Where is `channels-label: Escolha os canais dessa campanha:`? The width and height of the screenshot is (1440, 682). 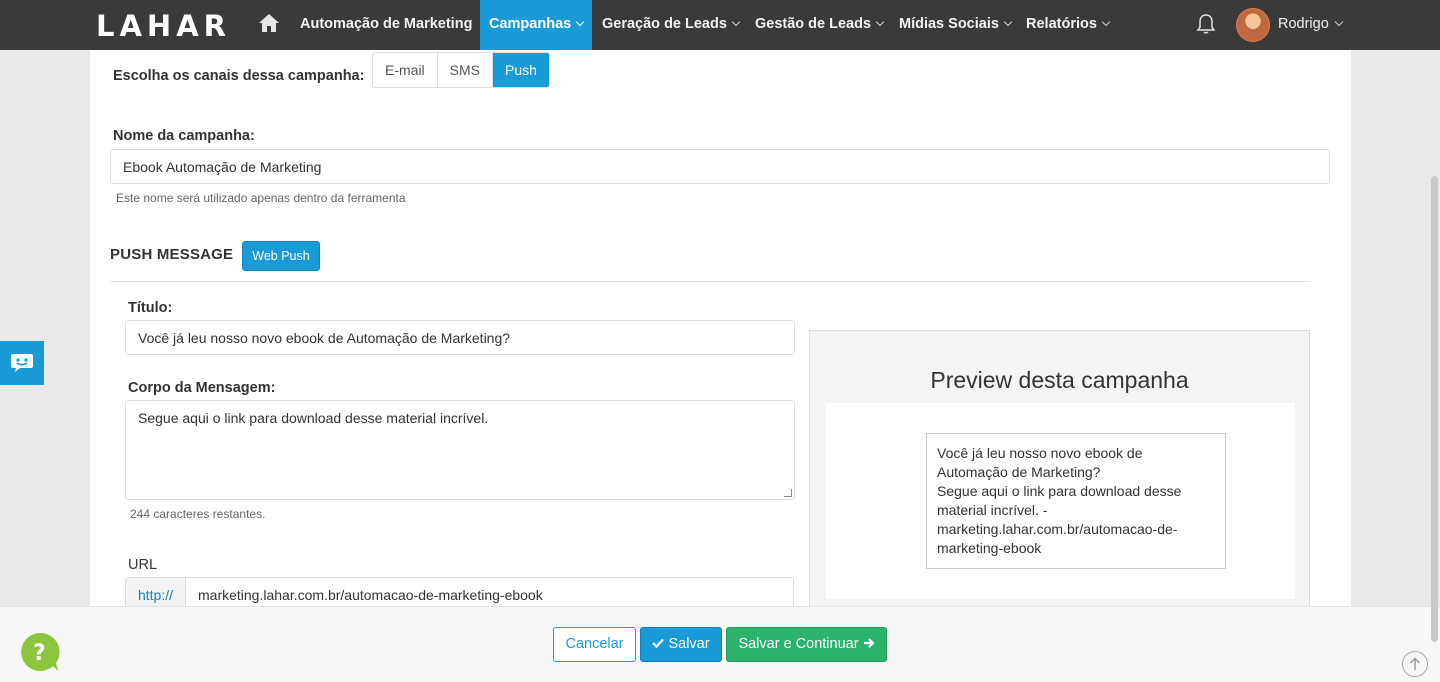
channels-label: Escolha os canais dessa campanha: is located at coordinates (239, 76).